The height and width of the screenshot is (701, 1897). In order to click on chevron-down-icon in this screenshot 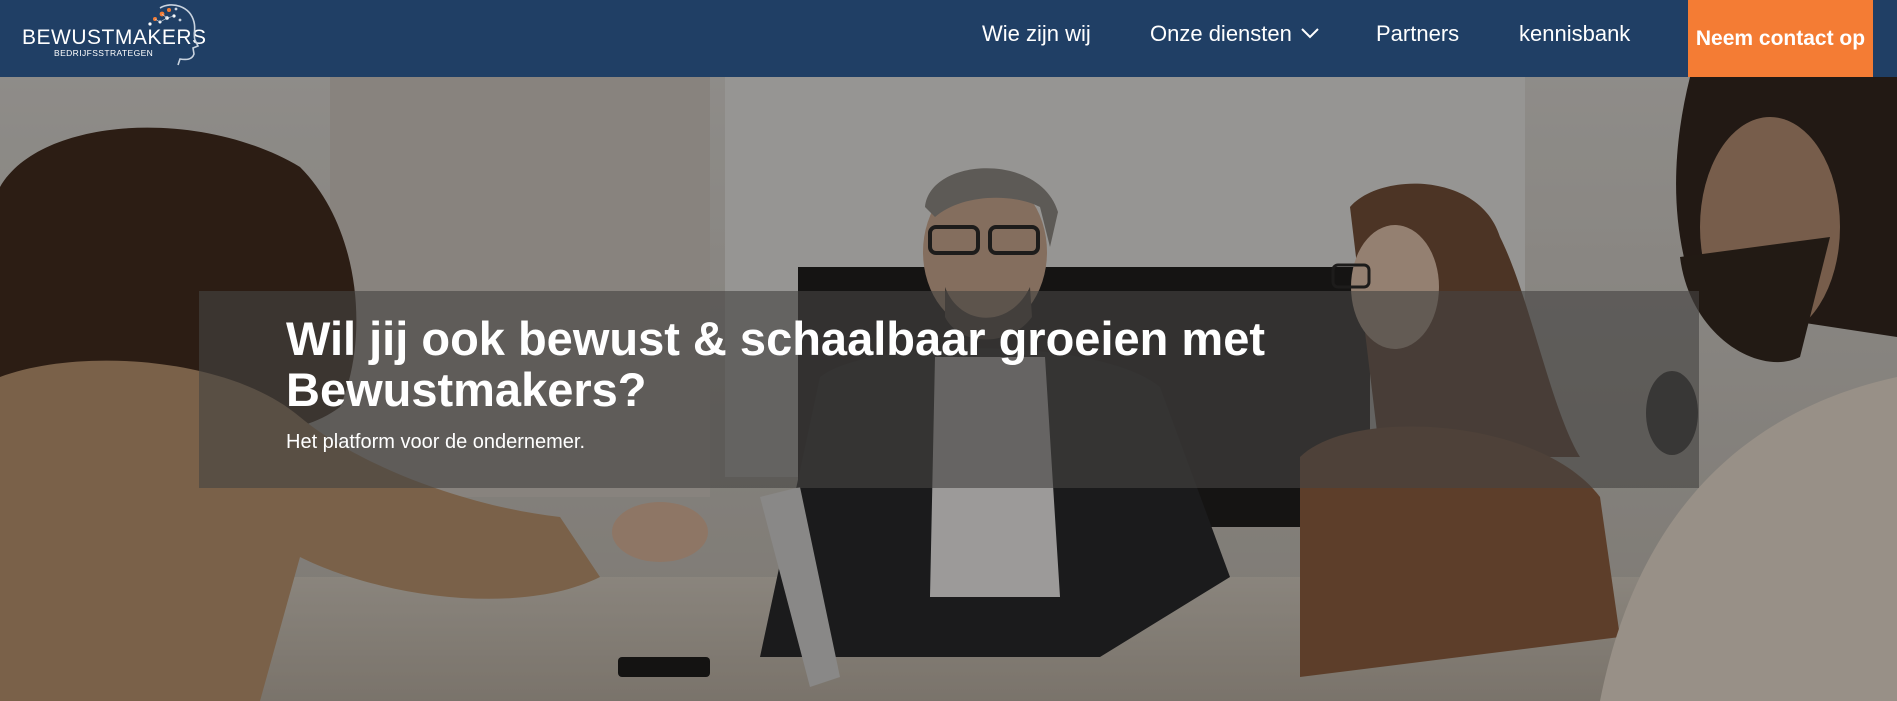, I will do `click(1310, 33)`.